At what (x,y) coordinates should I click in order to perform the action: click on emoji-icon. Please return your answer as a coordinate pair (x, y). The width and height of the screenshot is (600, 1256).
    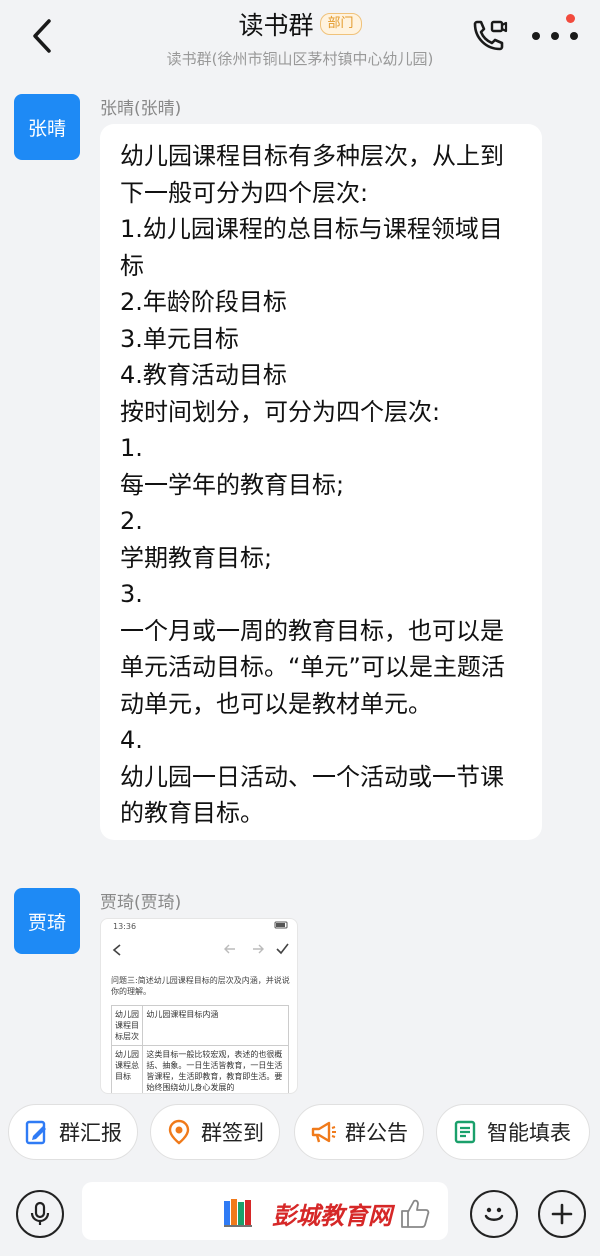
    Looking at the image, I should click on (494, 1214).